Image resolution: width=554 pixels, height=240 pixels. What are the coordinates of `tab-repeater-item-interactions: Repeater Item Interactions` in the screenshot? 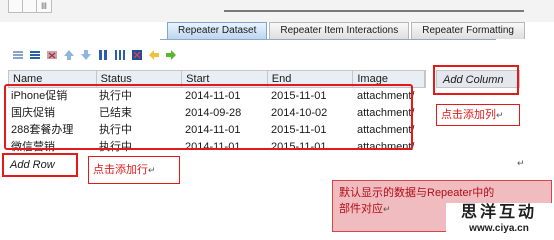 It's located at (339, 30).